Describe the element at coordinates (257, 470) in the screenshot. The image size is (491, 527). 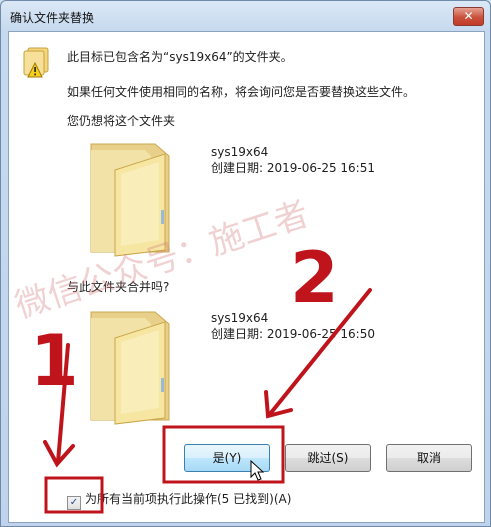
I see `mouse-cursor-icon` at that location.